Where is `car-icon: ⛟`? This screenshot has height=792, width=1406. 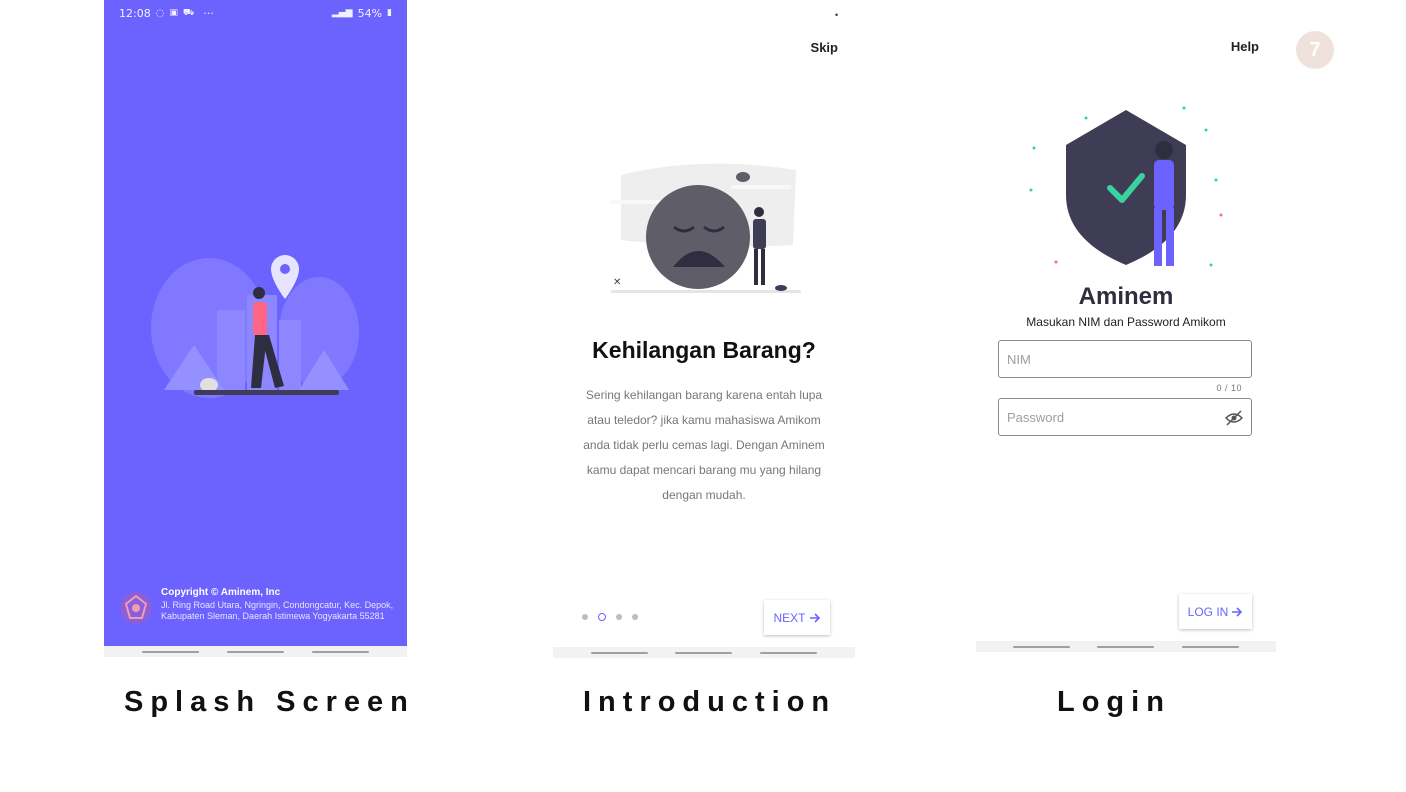 car-icon: ⛟ is located at coordinates (188, 12).